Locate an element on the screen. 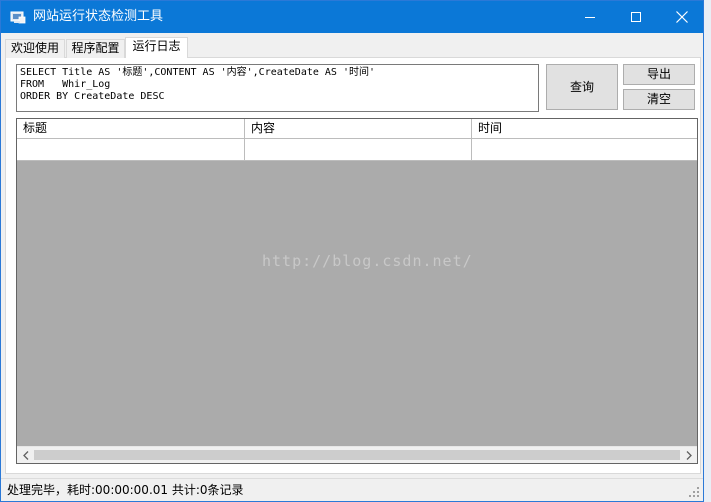  table-cell-content is located at coordinates (358, 149).